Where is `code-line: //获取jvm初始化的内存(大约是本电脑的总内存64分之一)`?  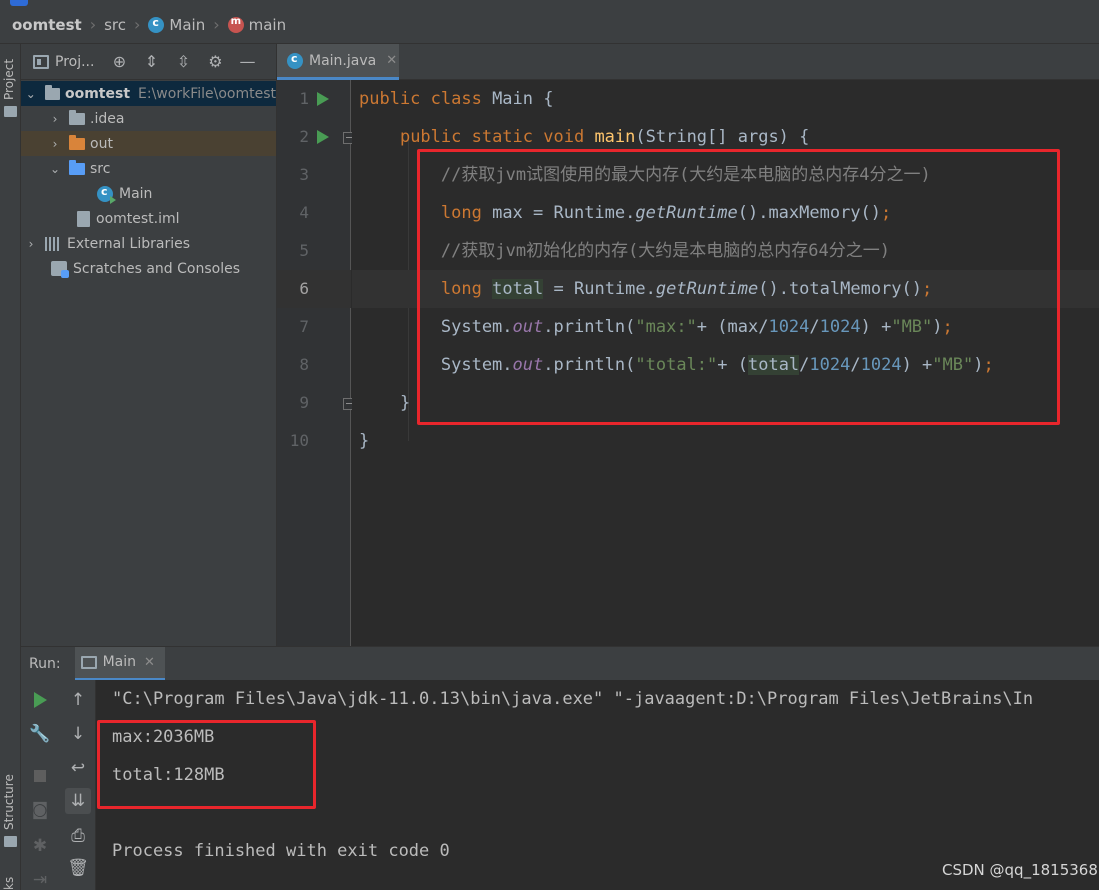
code-line: //获取jvm初始化的内存(大约是本电脑的总内存64分之一) is located at coordinates (725, 251).